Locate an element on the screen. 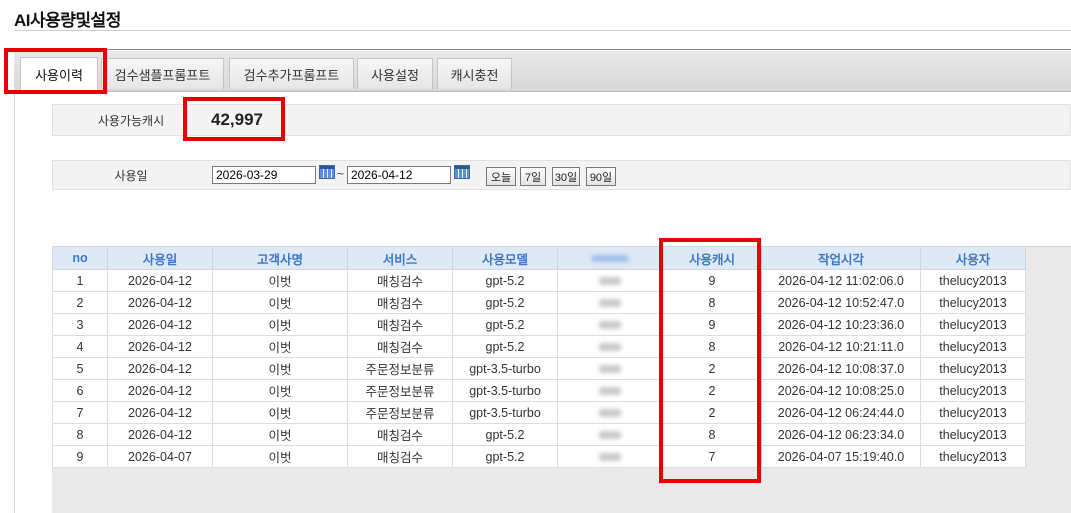  start-date-input is located at coordinates (264, 175).